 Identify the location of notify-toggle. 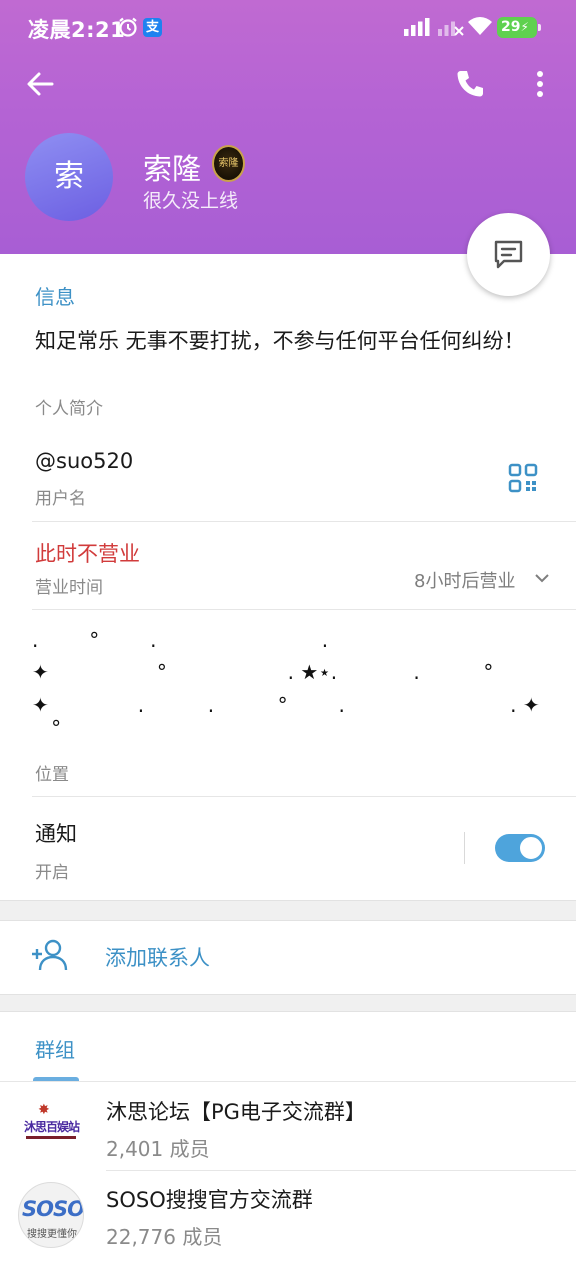
(520, 848).